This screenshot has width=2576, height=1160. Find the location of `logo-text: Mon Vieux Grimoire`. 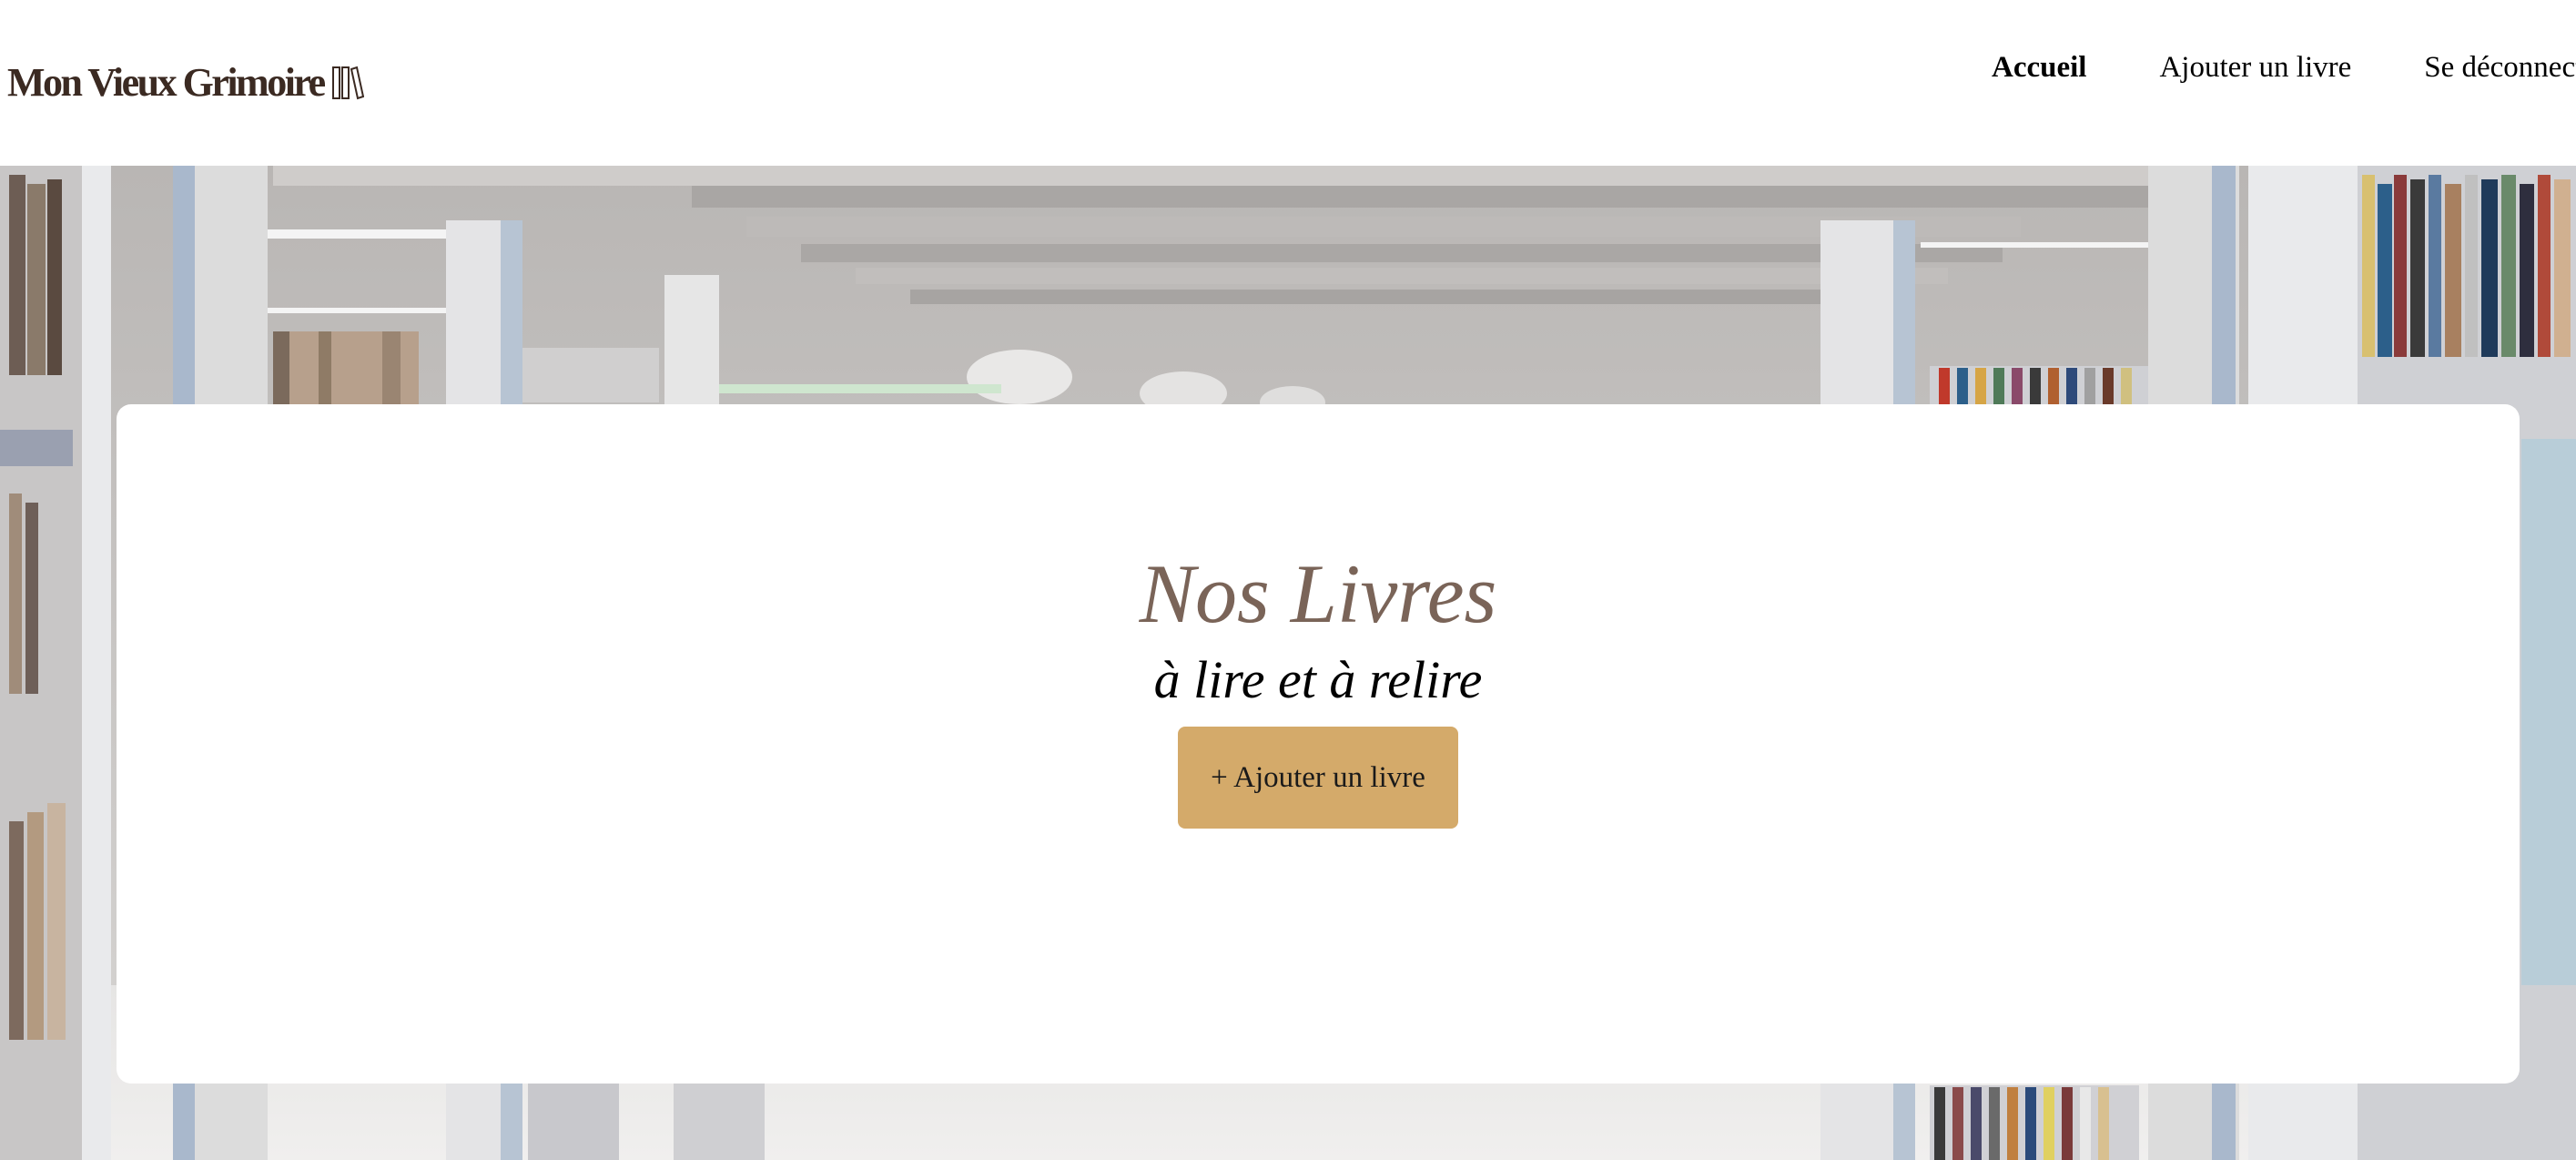

logo-text: Mon Vieux Grimoire is located at coordinates (166, 82).